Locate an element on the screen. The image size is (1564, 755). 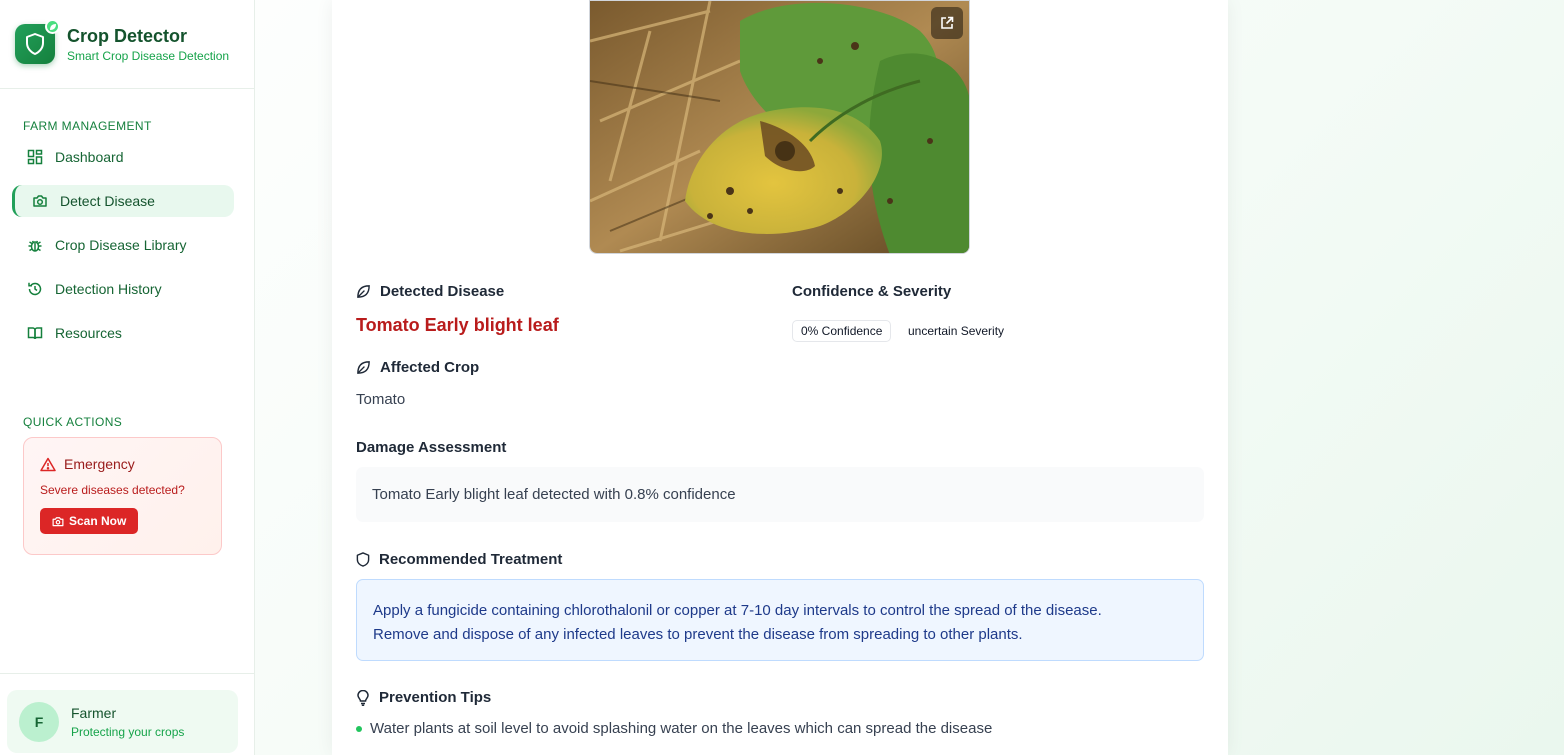
bullet-icon is located at coordinates (359, 728).